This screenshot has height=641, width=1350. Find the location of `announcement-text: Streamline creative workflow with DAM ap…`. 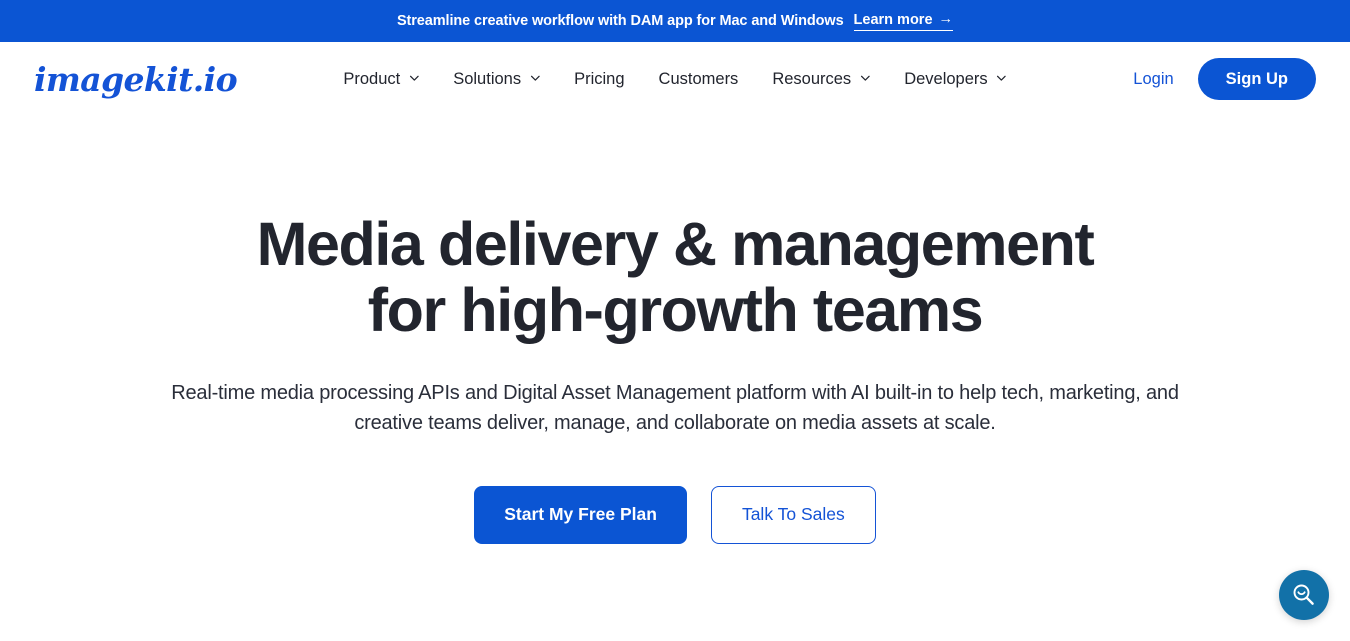

announcement-text: Streamline creative workflow with DAM ap… is located at coordinates (620, 21).